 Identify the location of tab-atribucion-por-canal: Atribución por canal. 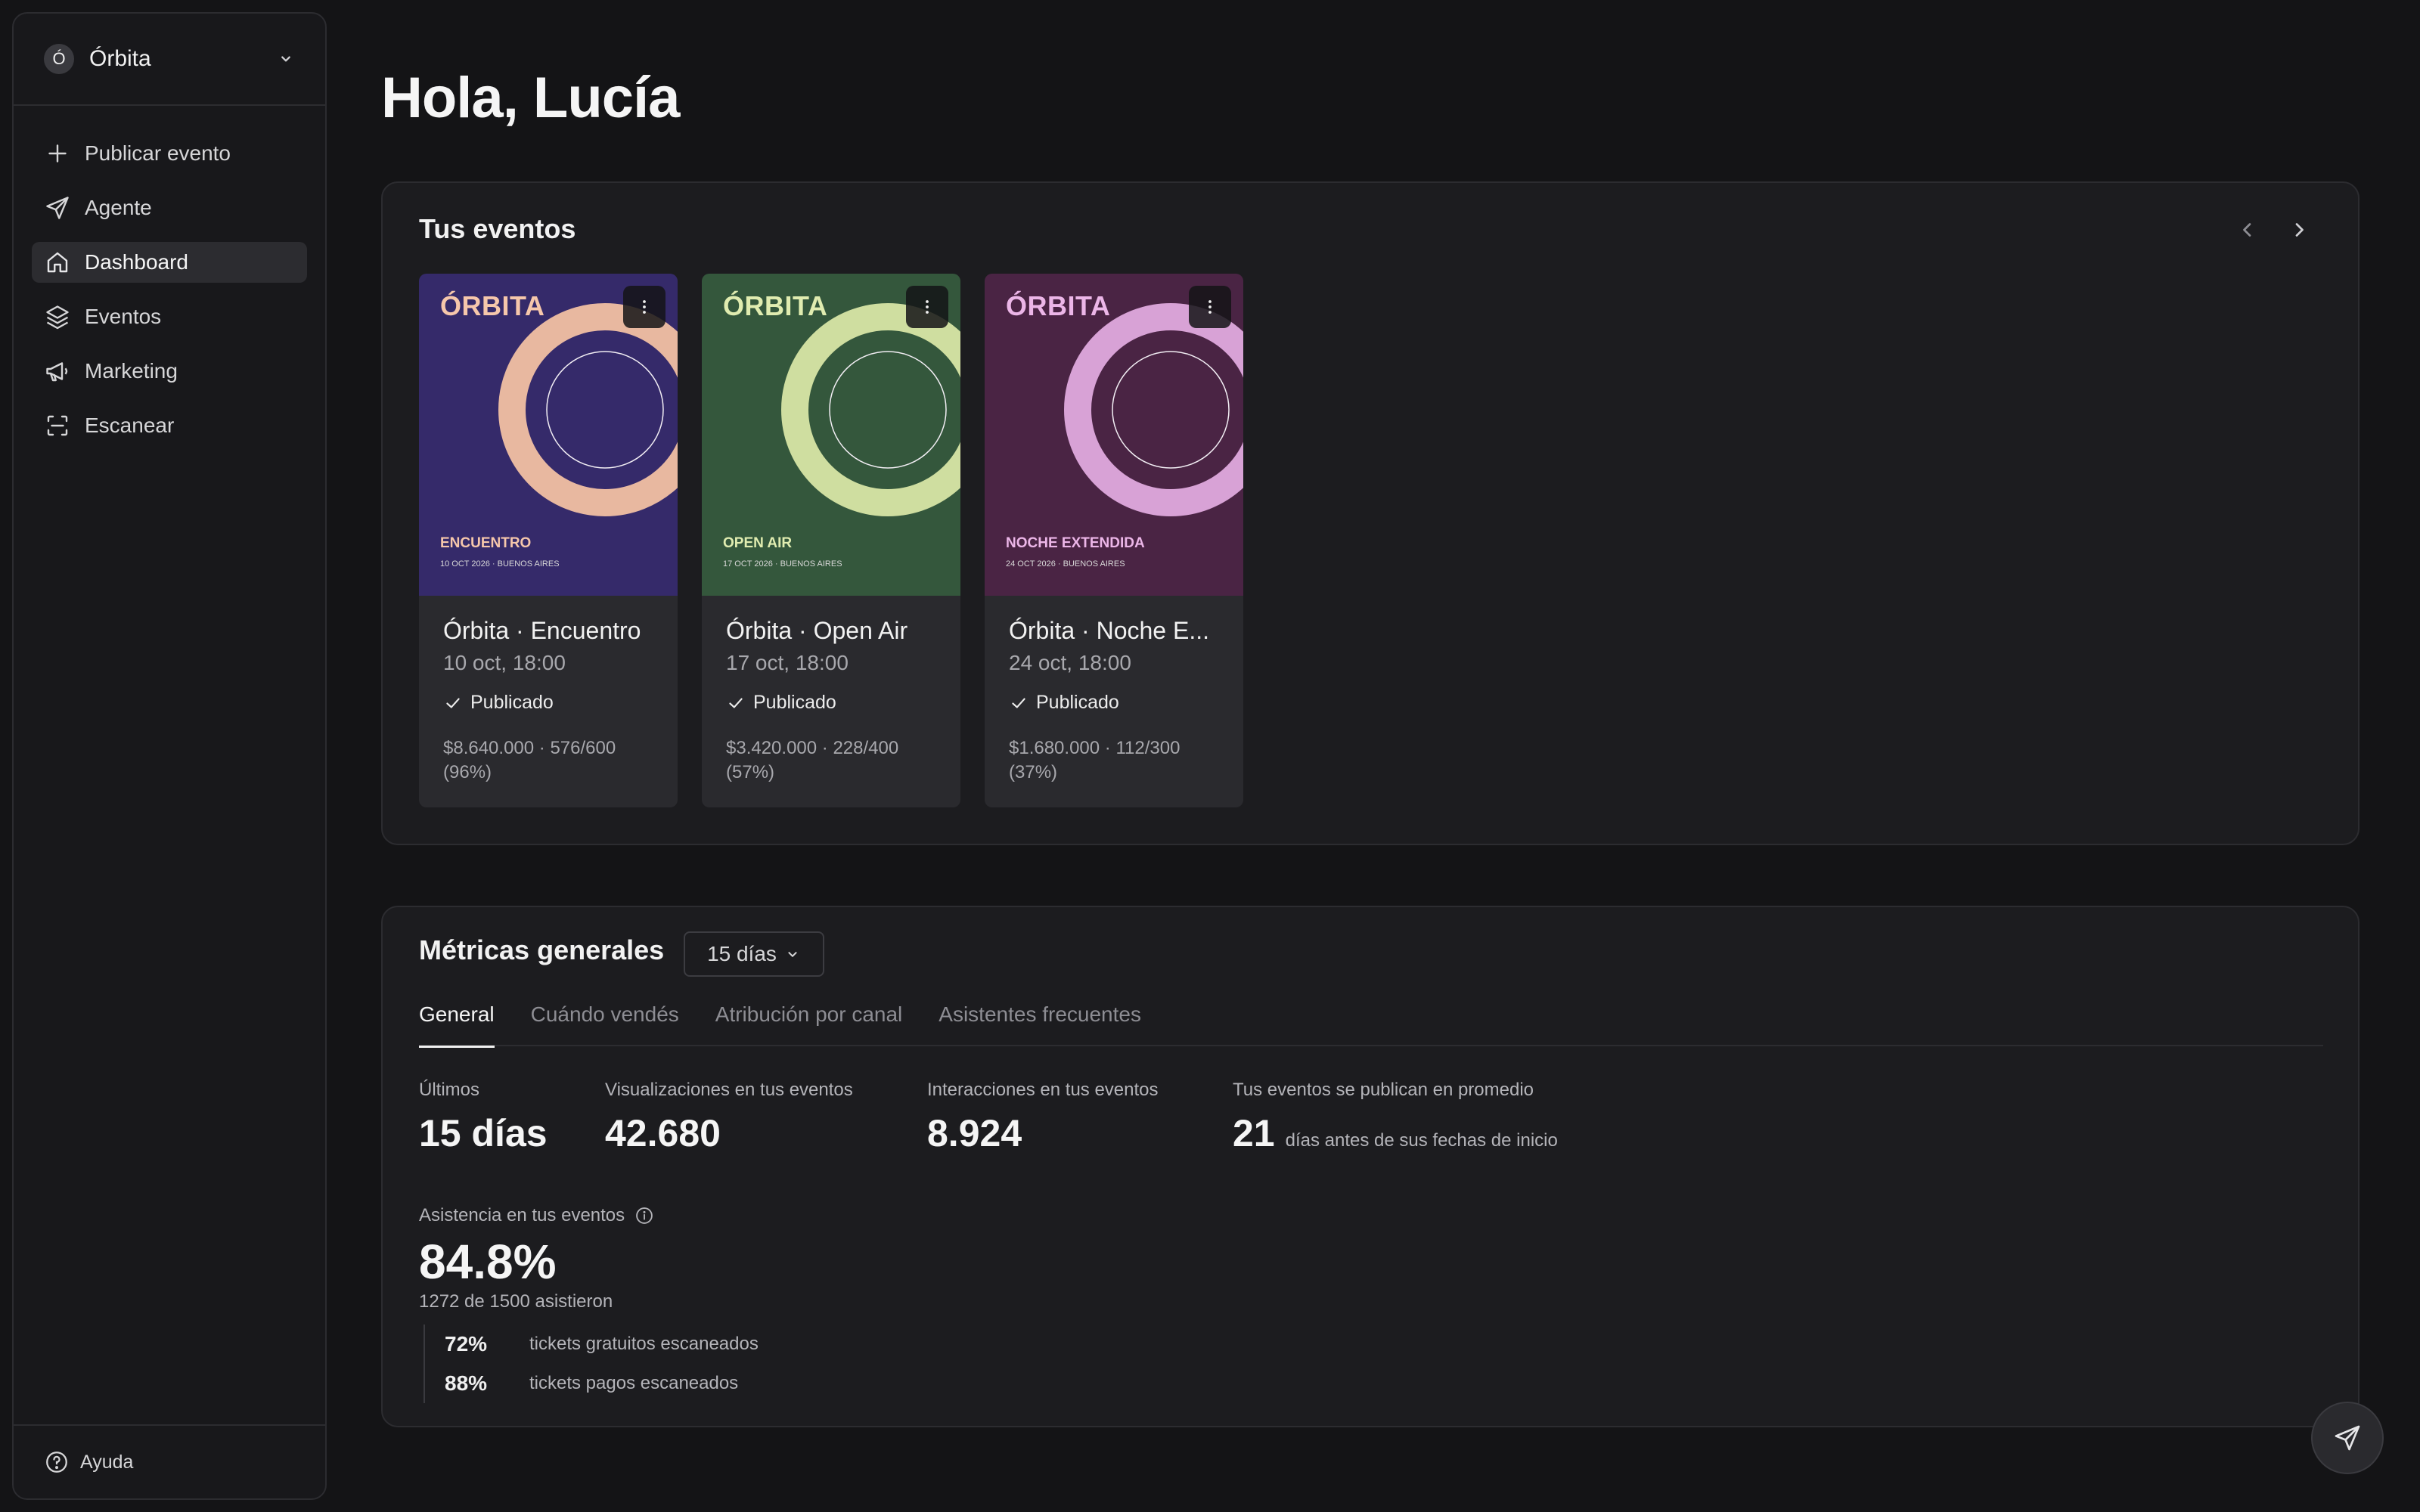
(808, 1022).